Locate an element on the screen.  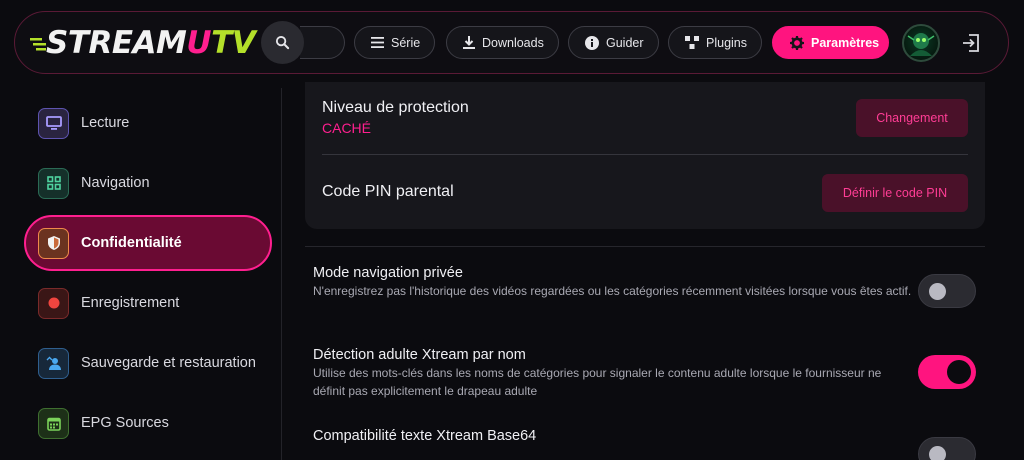
nav-series-button: Série is located at coordinates (395, 42).